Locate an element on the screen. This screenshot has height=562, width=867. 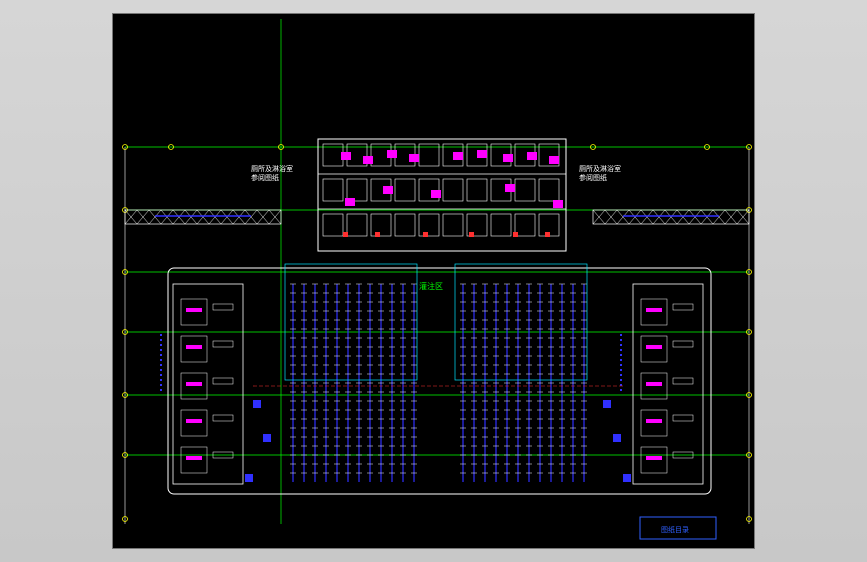
title-box-text: 图纸目录 is located at coordinates (675, 529).